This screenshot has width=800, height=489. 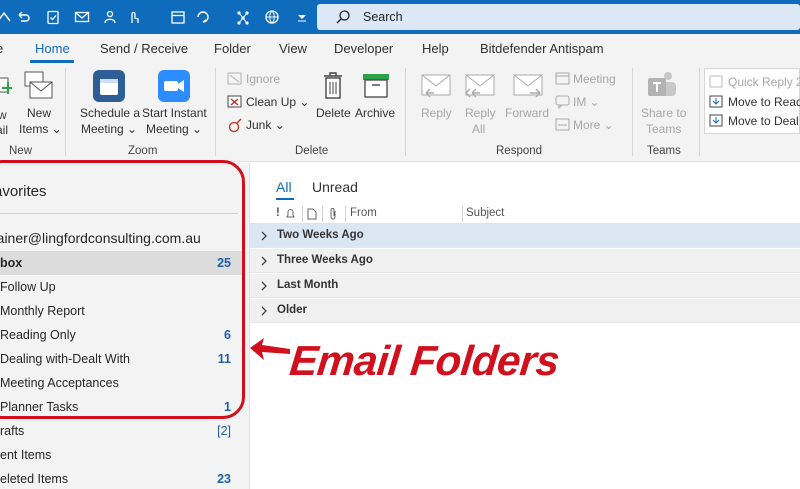 What do you see at coordinates (424, 360) in the screenshot?
I see `email-folders-callout: Email Folders` at bounding box center [424, 360].